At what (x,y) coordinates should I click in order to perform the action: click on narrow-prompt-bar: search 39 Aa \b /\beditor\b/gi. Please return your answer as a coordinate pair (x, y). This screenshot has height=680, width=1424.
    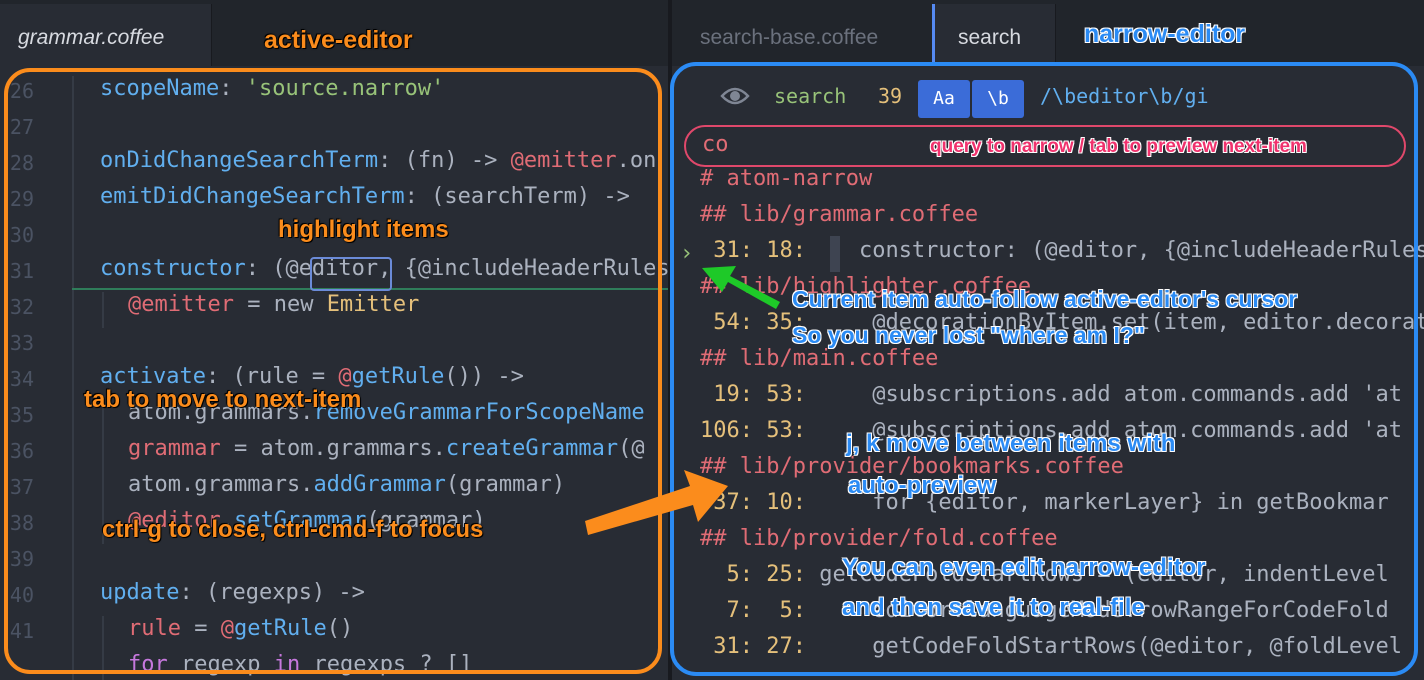
    Looking at the image, I should click on (1048, 96).